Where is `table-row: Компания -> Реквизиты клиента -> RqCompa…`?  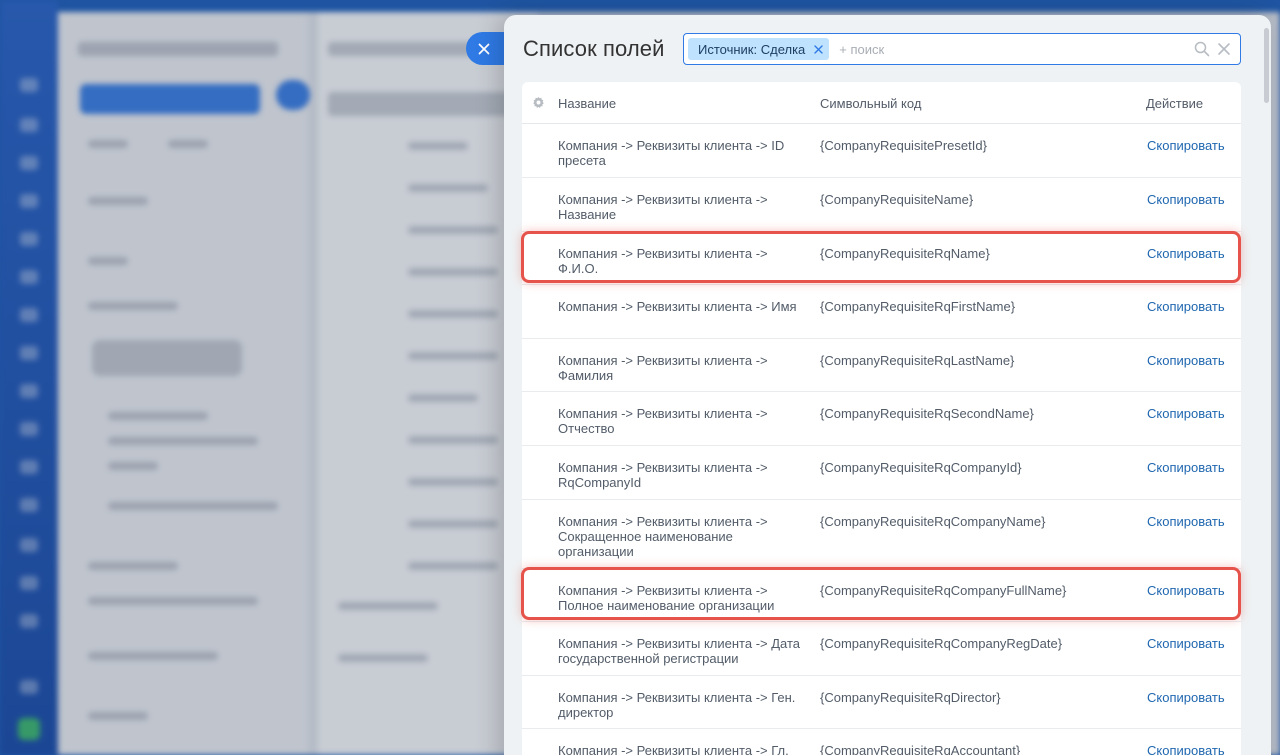 table-row: Компания -> Реквизиты клиента -> RqCompa… is located at coordinates (881, 473).